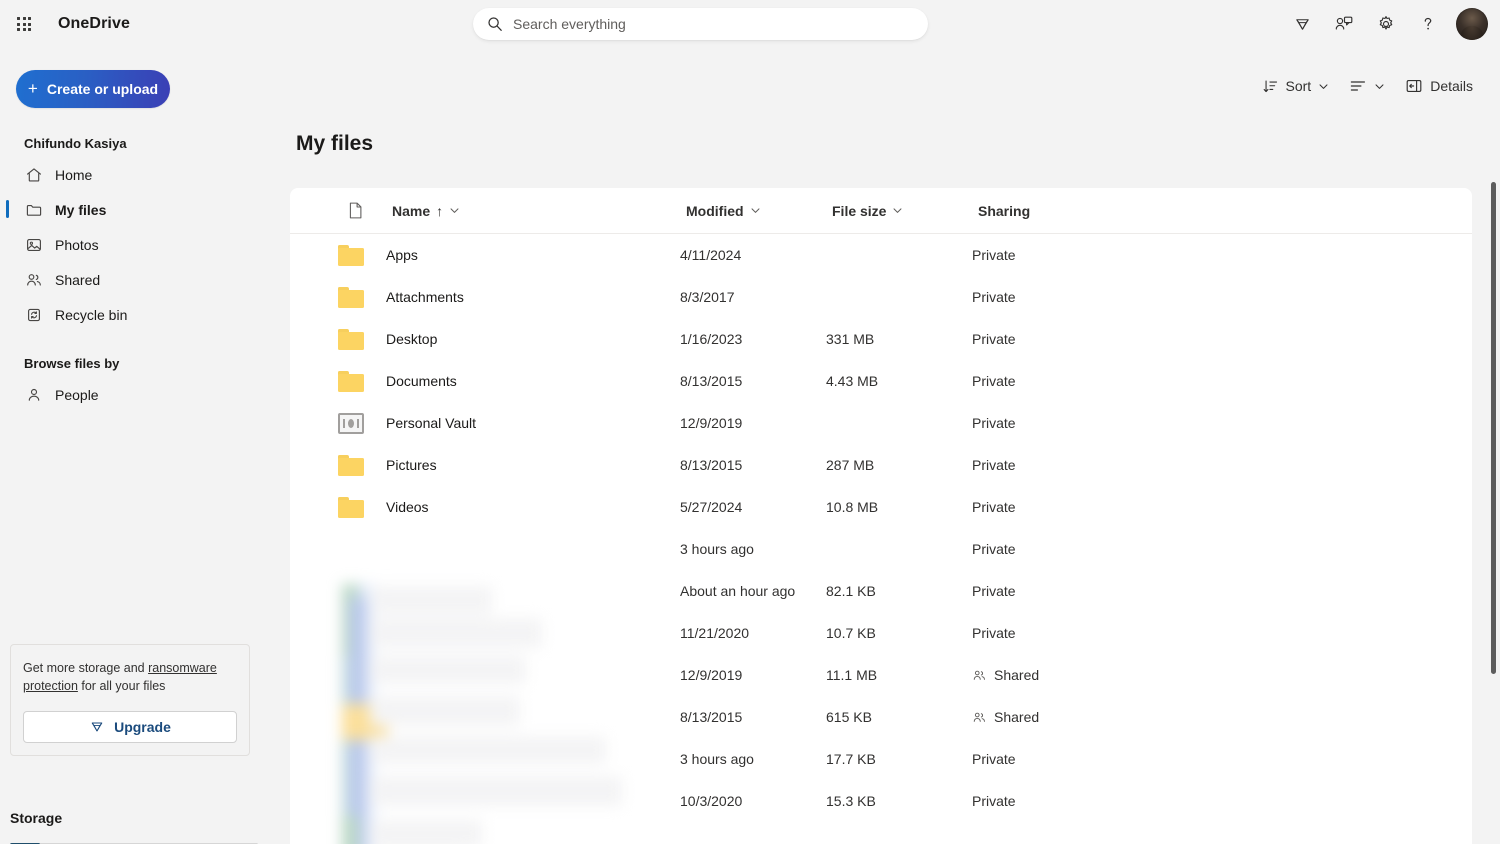 The image size is (1500, 844). I want to click on row-file-name: Documents, so click(533, 381).